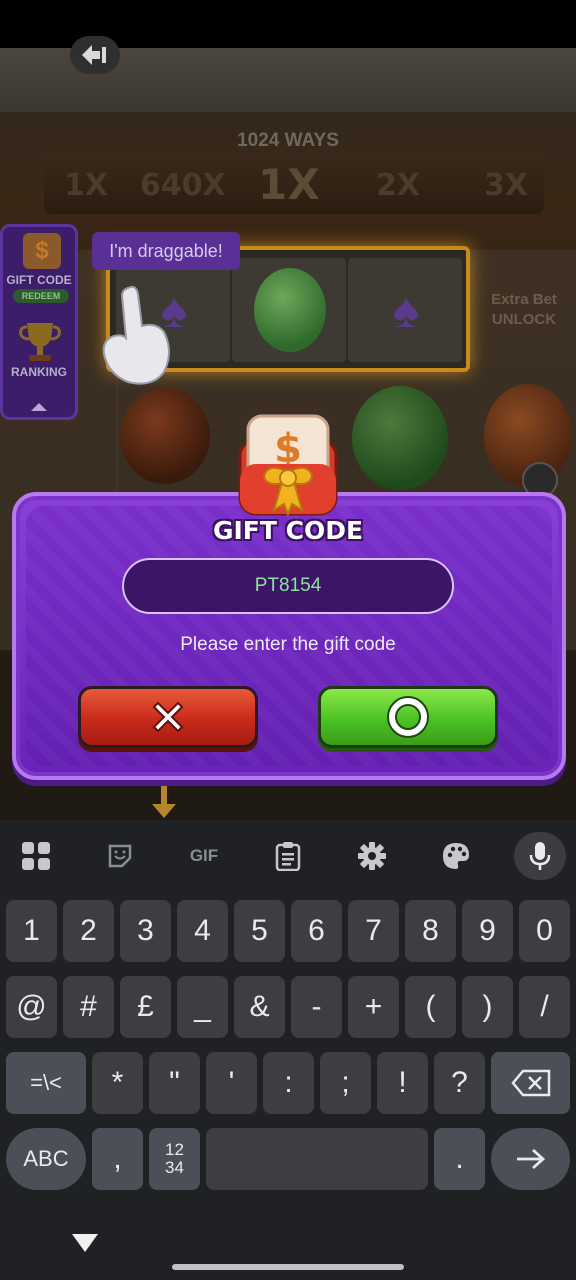 Image resolution: width=576 pixels, height=1280 pixels. What do you see at coordinates (183, 185) in the screenshot?
I see `multiplier-2: 640X` at bounding box center [183, 185].